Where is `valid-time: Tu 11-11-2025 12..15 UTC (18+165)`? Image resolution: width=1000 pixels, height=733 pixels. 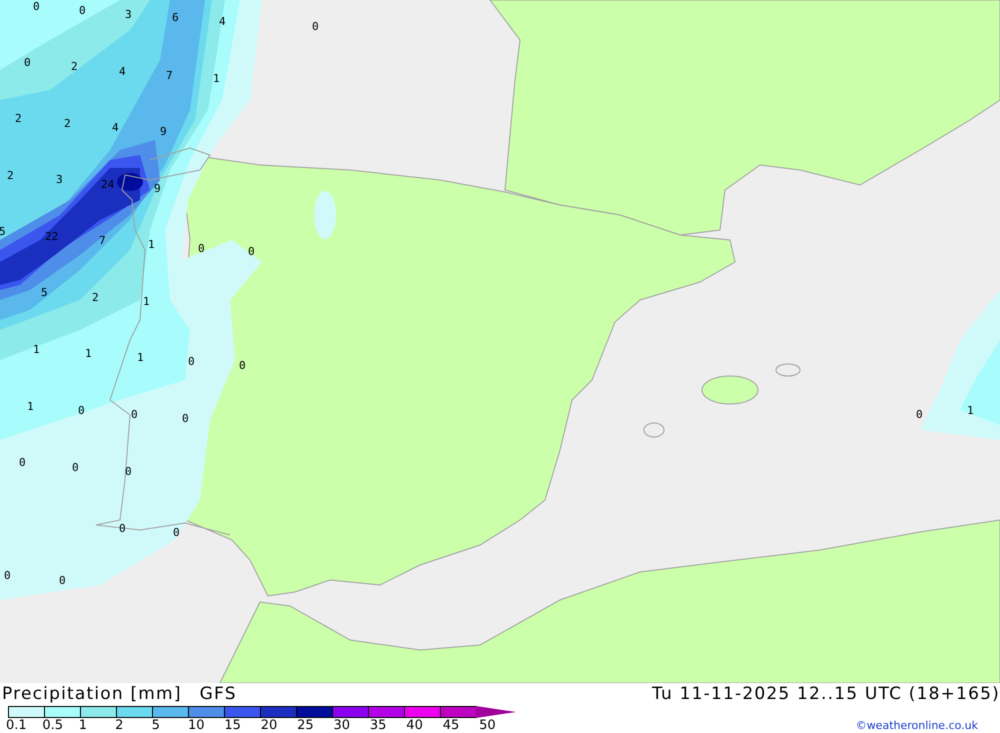
valid-time: Tu 11-11-2025 12..15 UTC (18+165) is located at coordinates (826, 694).